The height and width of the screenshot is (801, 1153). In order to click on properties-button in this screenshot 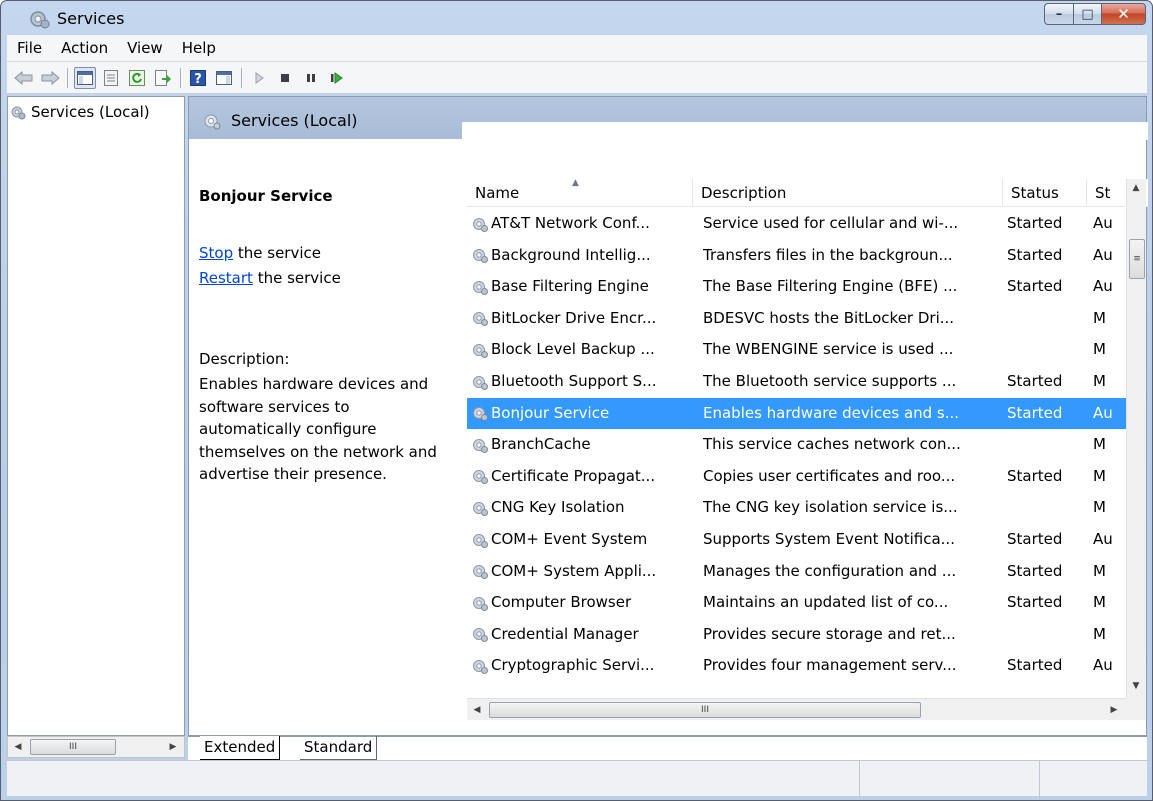, I will do `click(111, 78)`.